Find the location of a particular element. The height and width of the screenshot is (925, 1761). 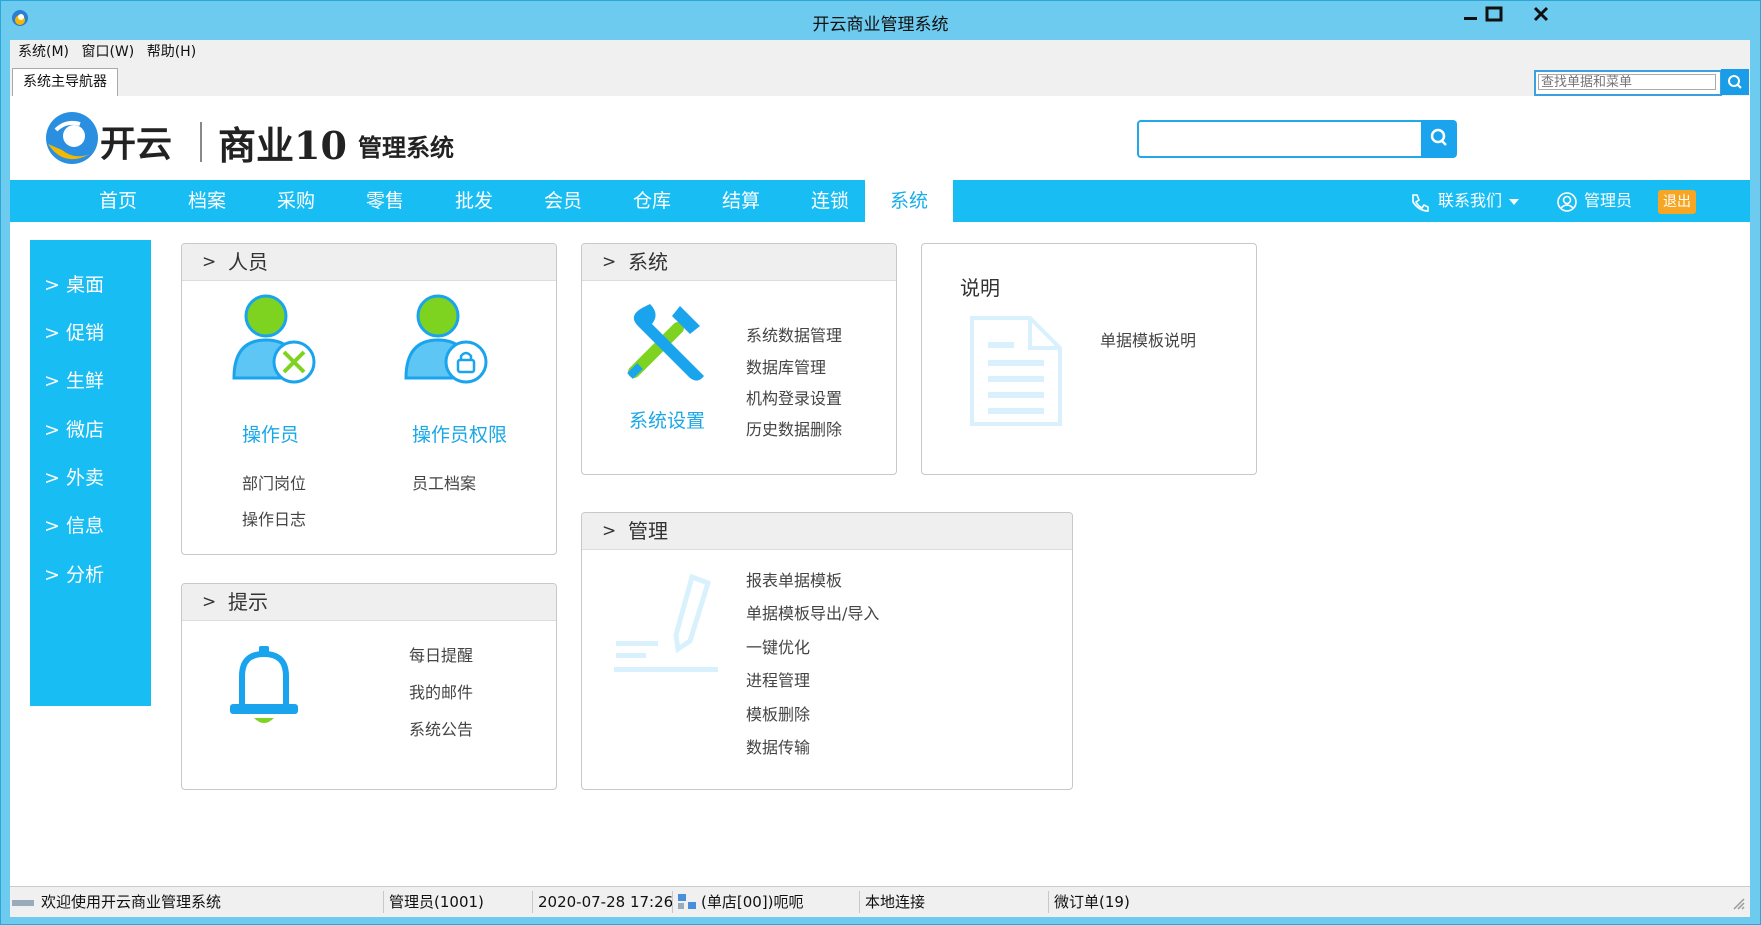

nav-home: 首页 is located at coordinates (118, 201).